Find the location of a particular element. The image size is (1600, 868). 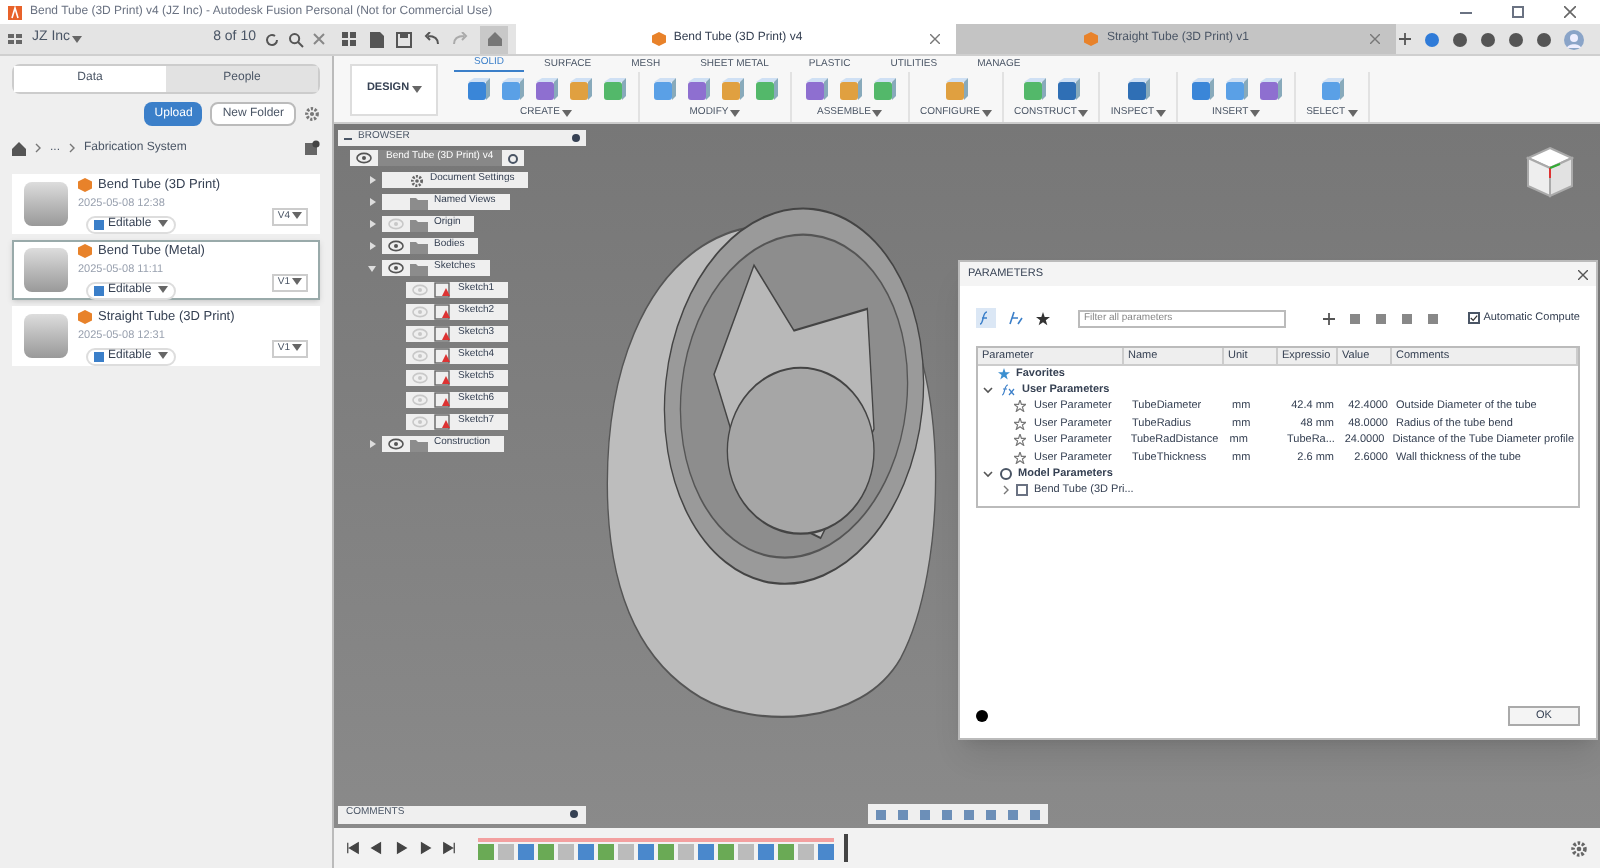

checkbox is located at coordinates (1473, 318).